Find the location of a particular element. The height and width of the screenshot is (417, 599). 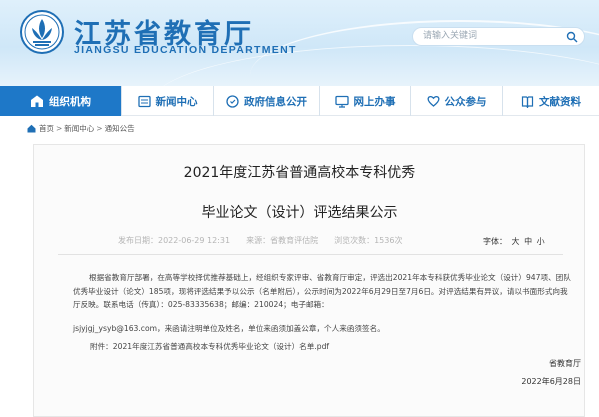

nav-item-public-participation: 公众参与 is located at coordinates (456, 101).